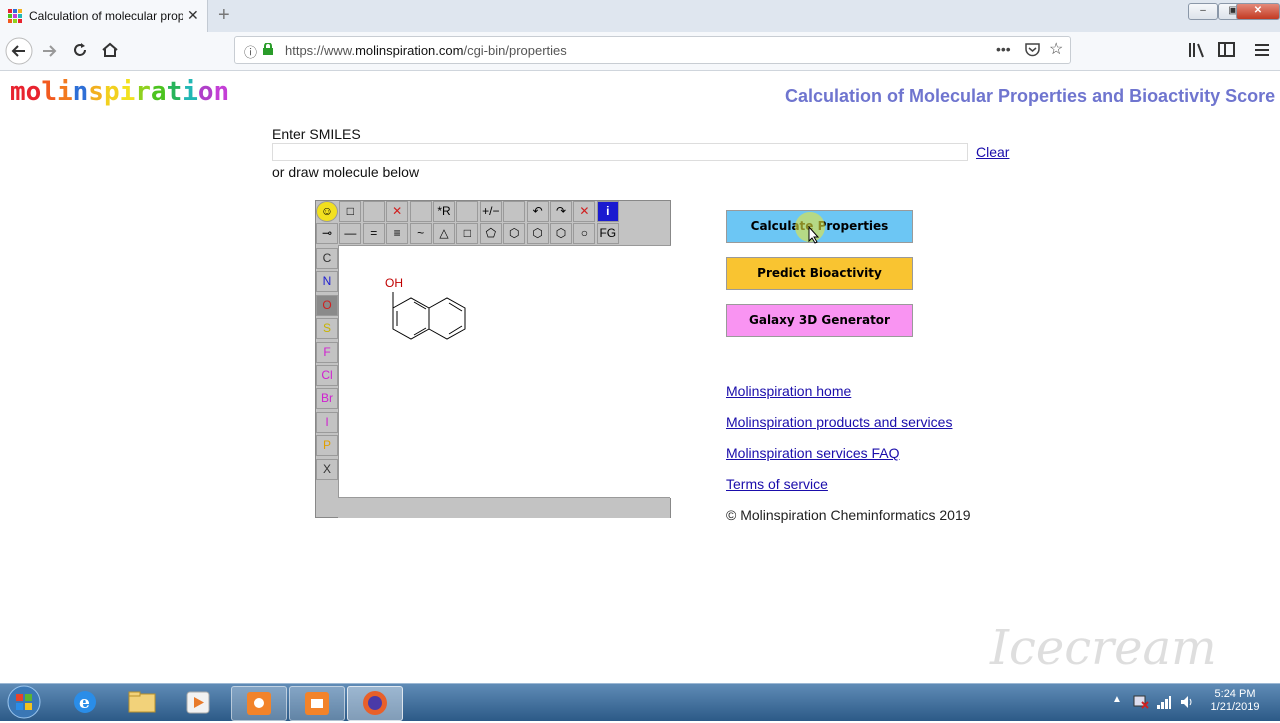  Describe the element at coordinates (80, 50) in the screenshot. I see `reload-icon` at that location.